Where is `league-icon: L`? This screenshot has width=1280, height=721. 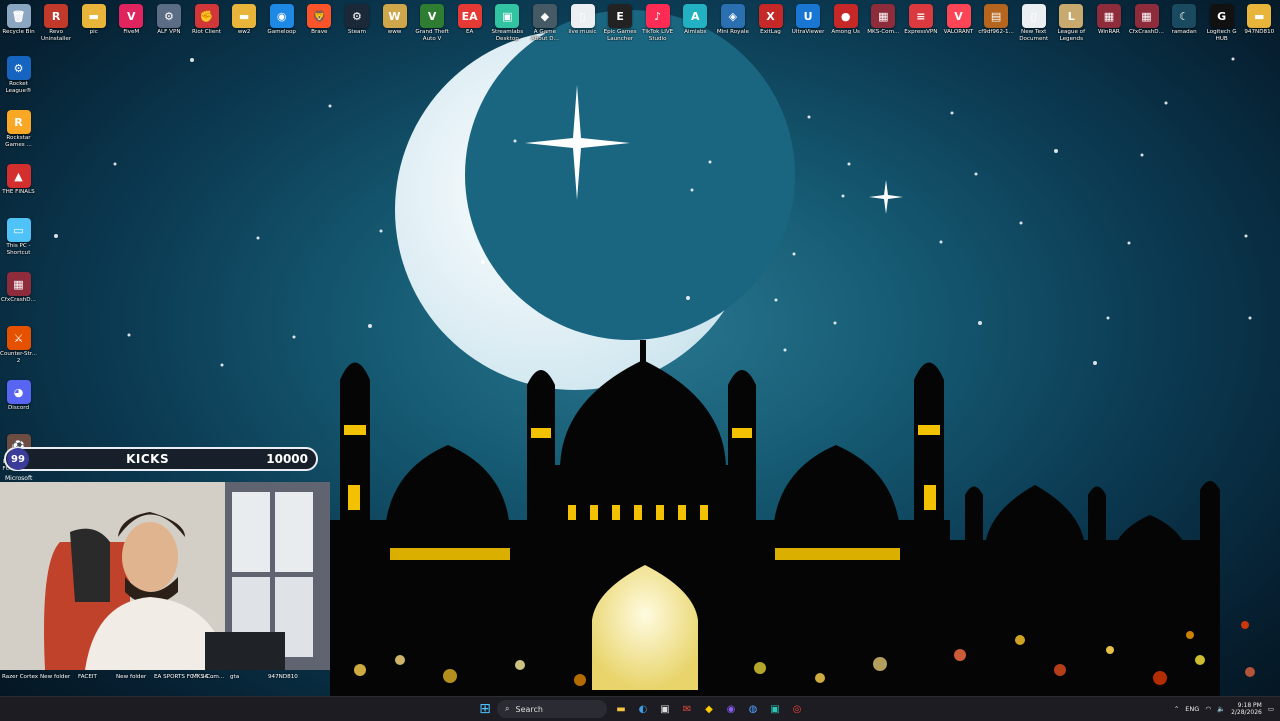 league-icon: L is located at coordinates (1071, 16).